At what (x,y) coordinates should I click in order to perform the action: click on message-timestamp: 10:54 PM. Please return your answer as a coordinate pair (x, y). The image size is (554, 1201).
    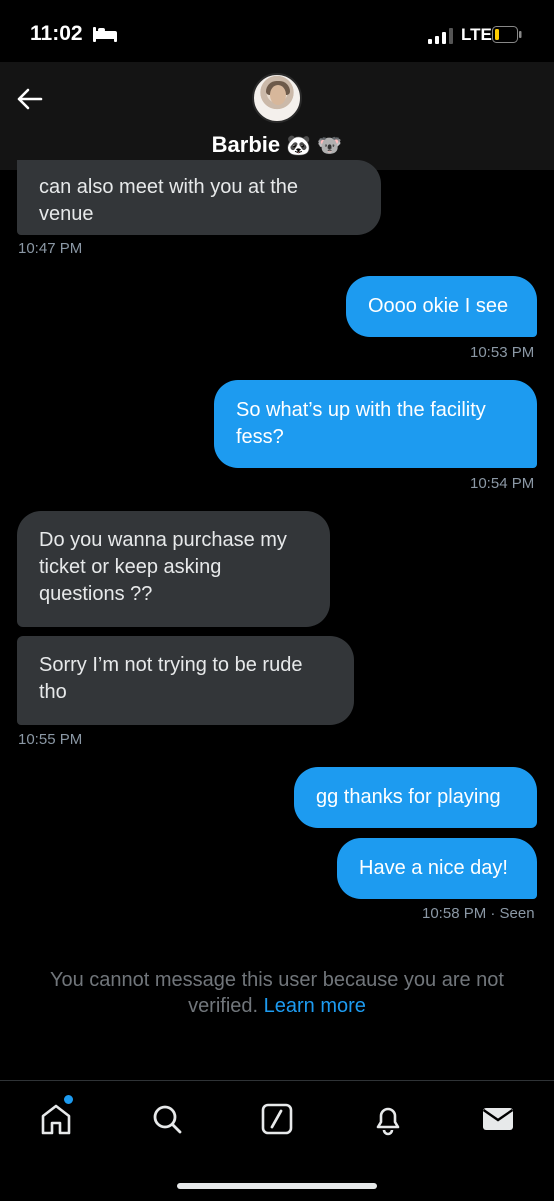
    Looking at the image, I should click on (502, 483).